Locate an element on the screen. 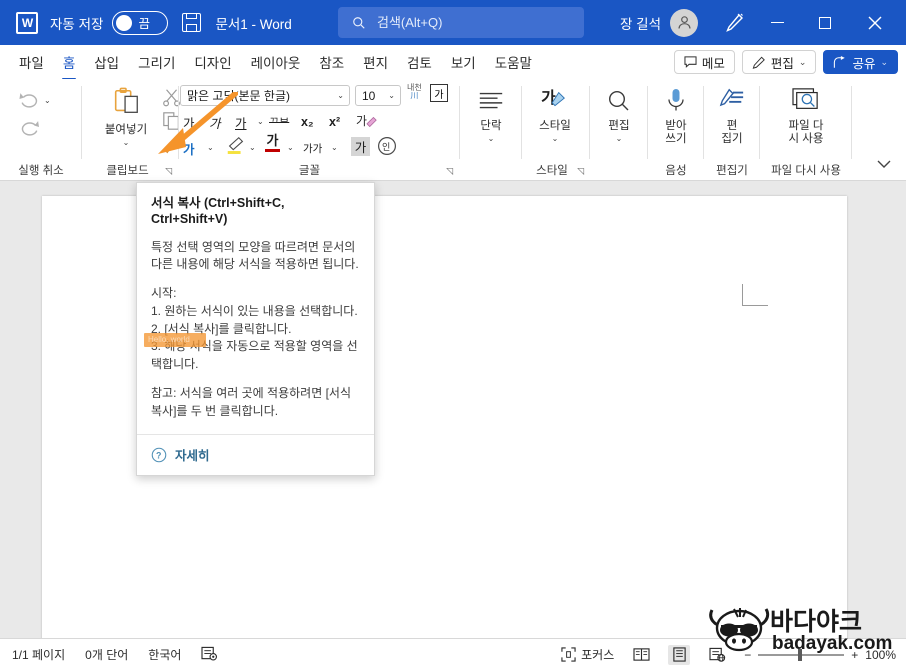 The width and height of the screenshot is (906, 670). tab-view: 보기 is located at coordinates (463, 62).